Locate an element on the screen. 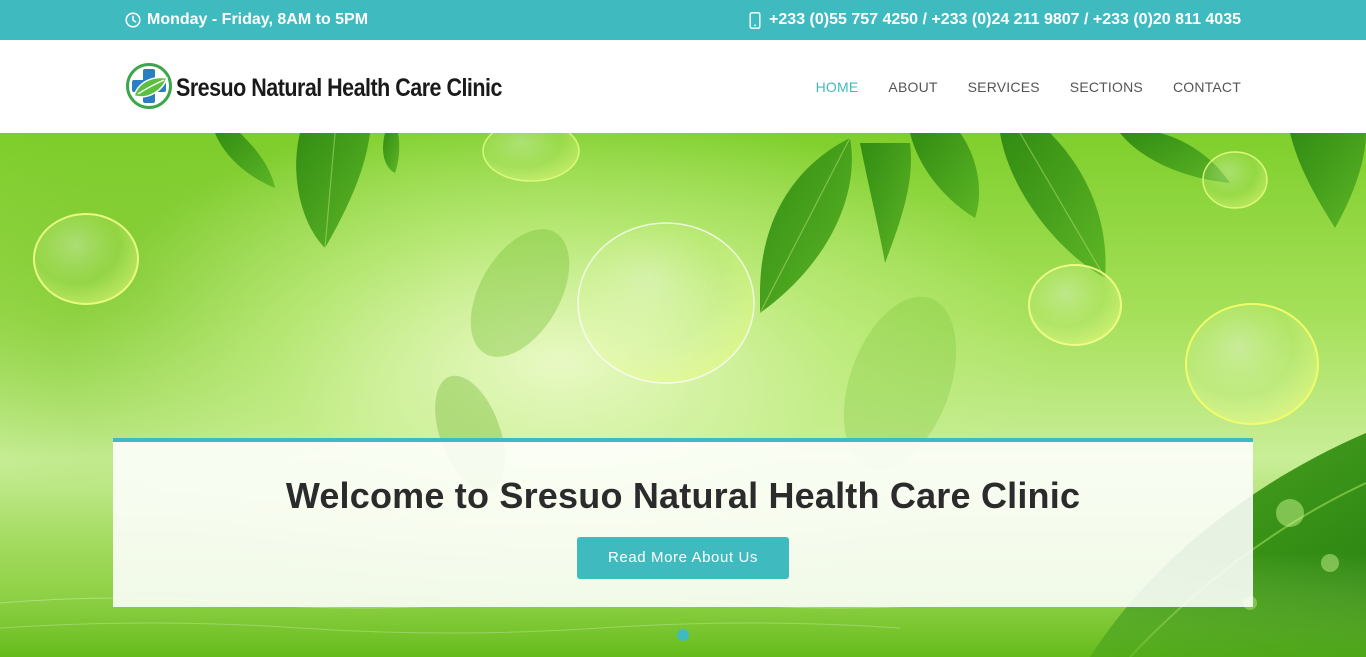 Image resolution: width=1366 pixels, height=657 pixels. nav-item-contact: CONTACT is located at coordinates (1207, 87).